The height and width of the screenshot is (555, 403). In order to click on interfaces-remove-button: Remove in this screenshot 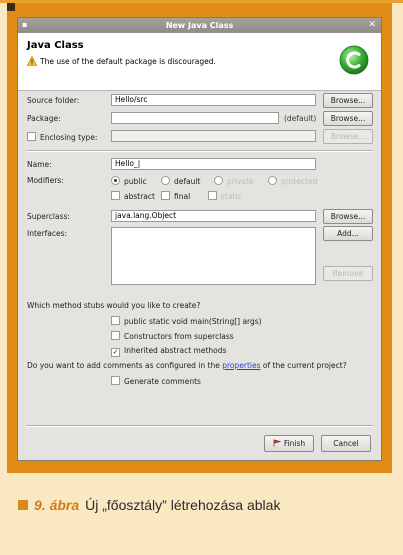, I will do `click(348, 273)`.